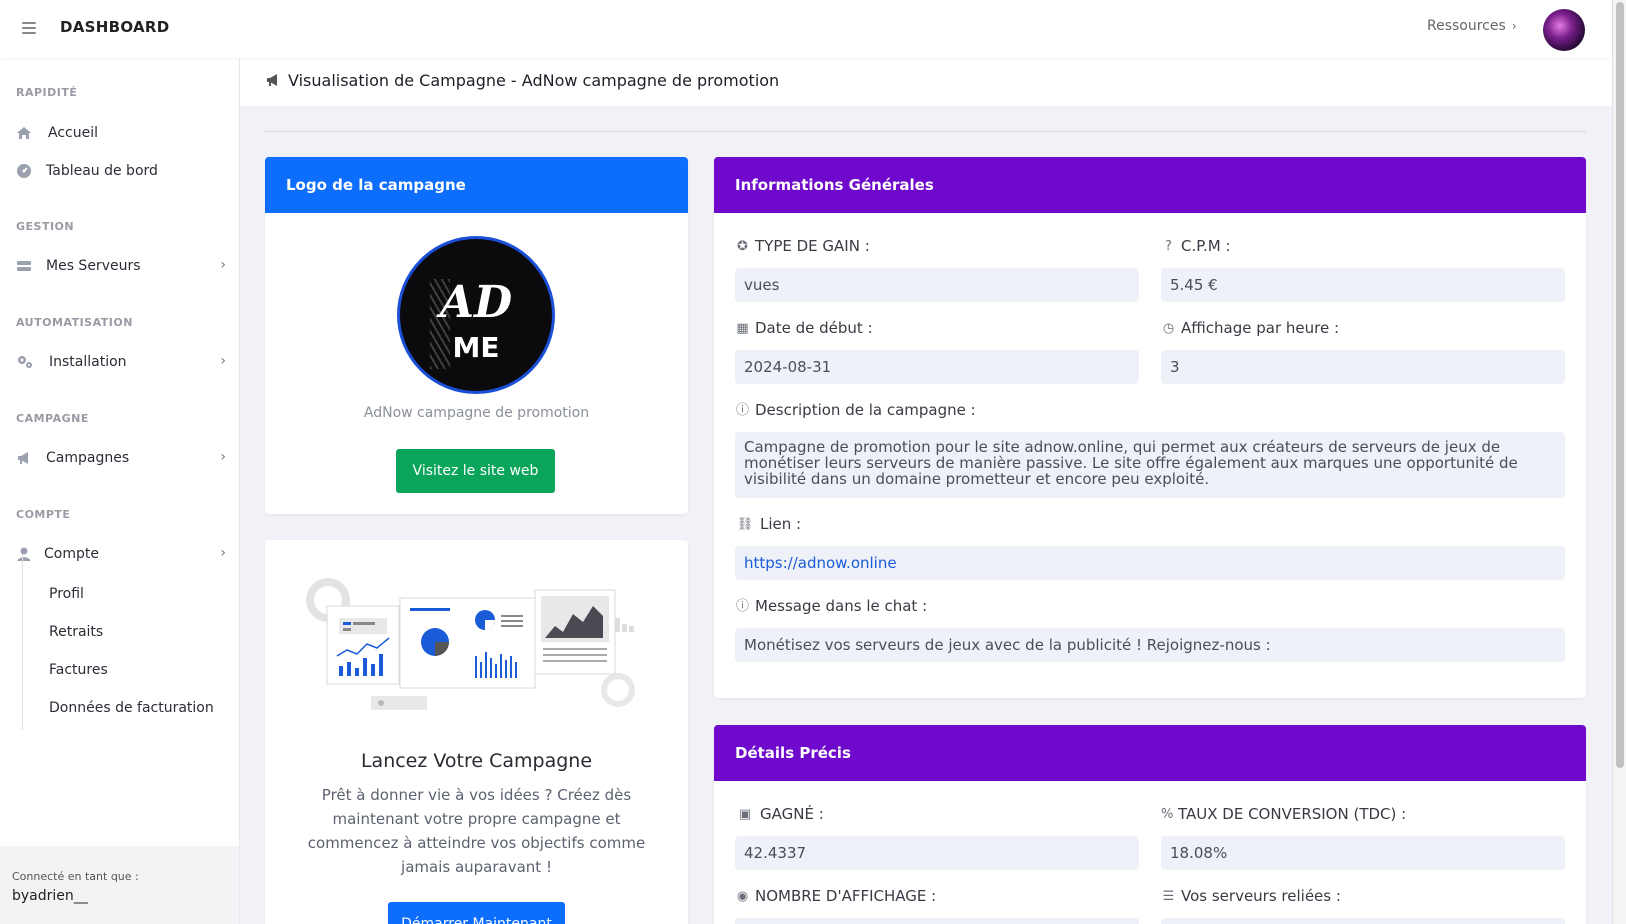  I want to click on logo-text-me: ME, so click(476, 347).